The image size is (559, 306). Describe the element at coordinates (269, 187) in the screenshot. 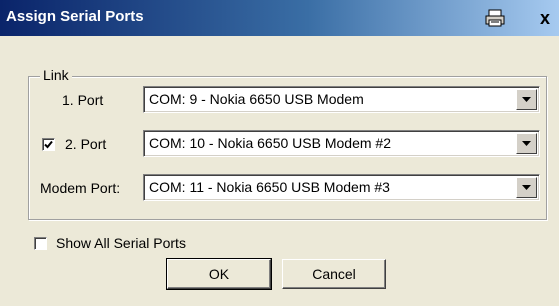

I see `modem-port-select-value: COM: 11 - Nokia 6650 USB Modem #3` at that location.